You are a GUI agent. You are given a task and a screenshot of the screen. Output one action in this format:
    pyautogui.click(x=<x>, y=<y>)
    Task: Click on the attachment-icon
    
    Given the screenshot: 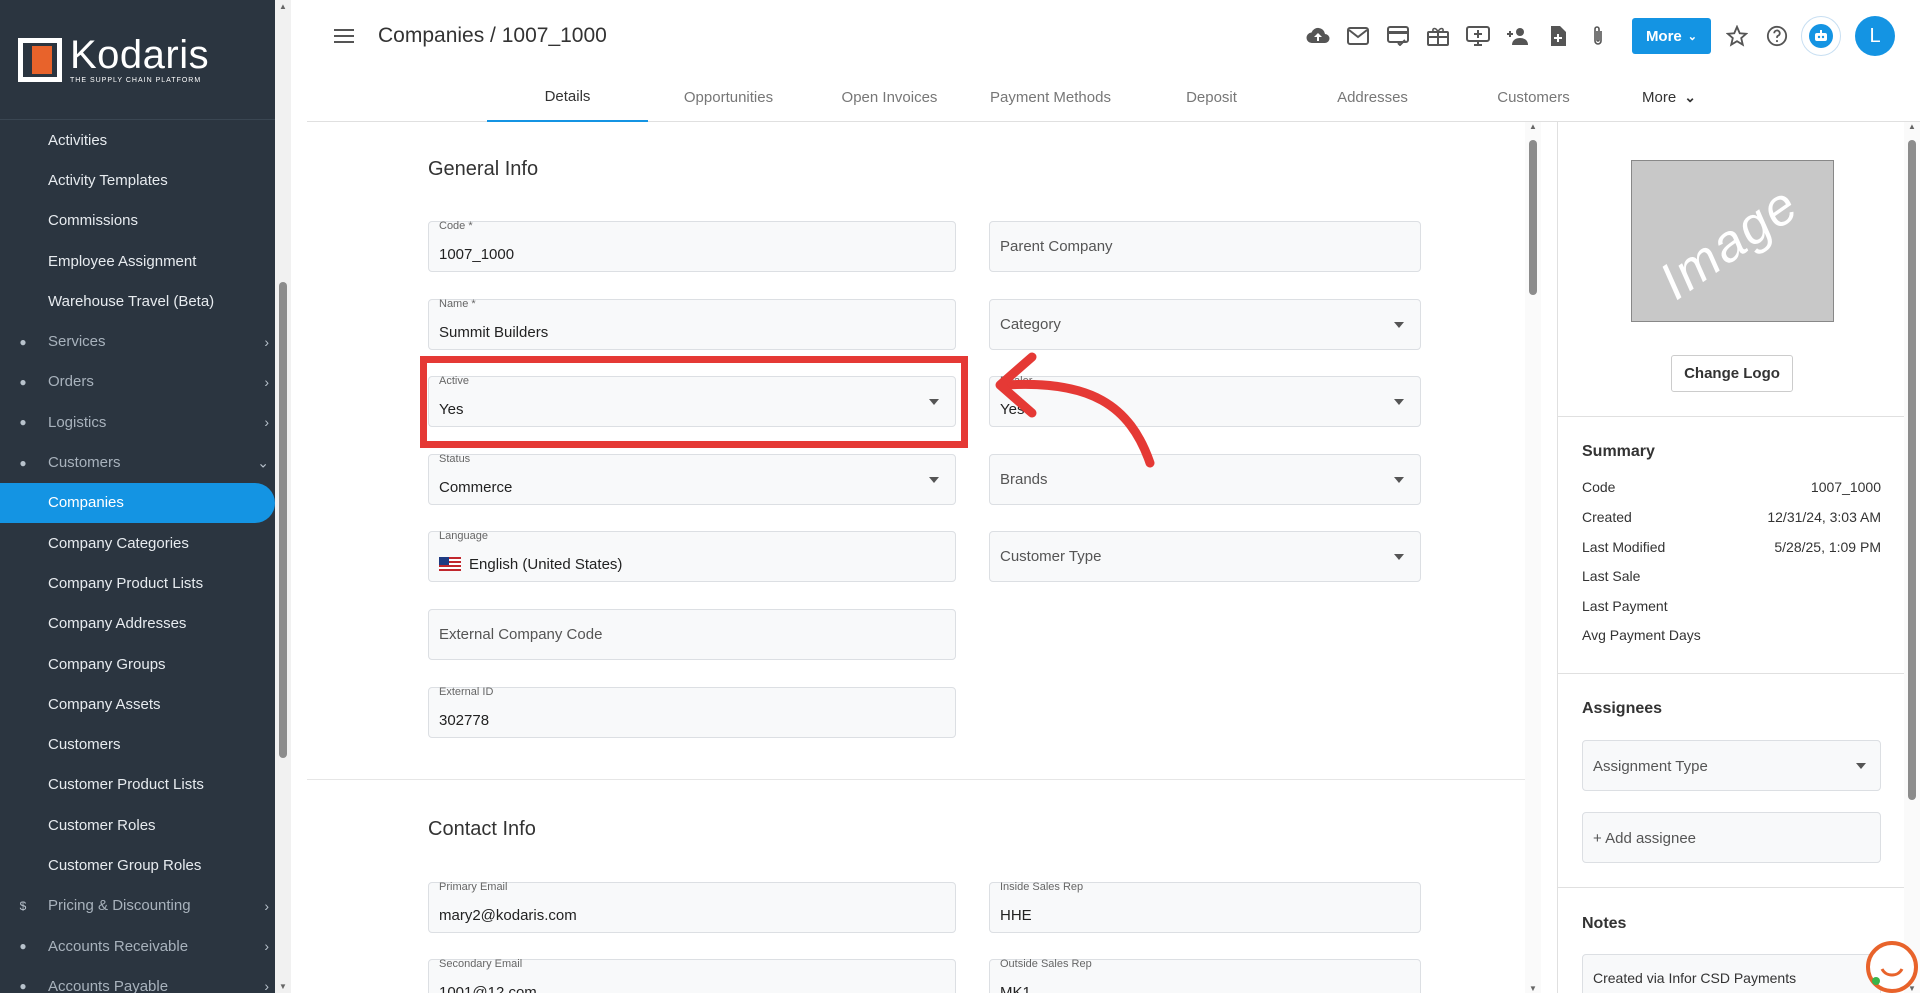 What is the action you would take?
    pyautogui.click(x=1598, y=36)
    